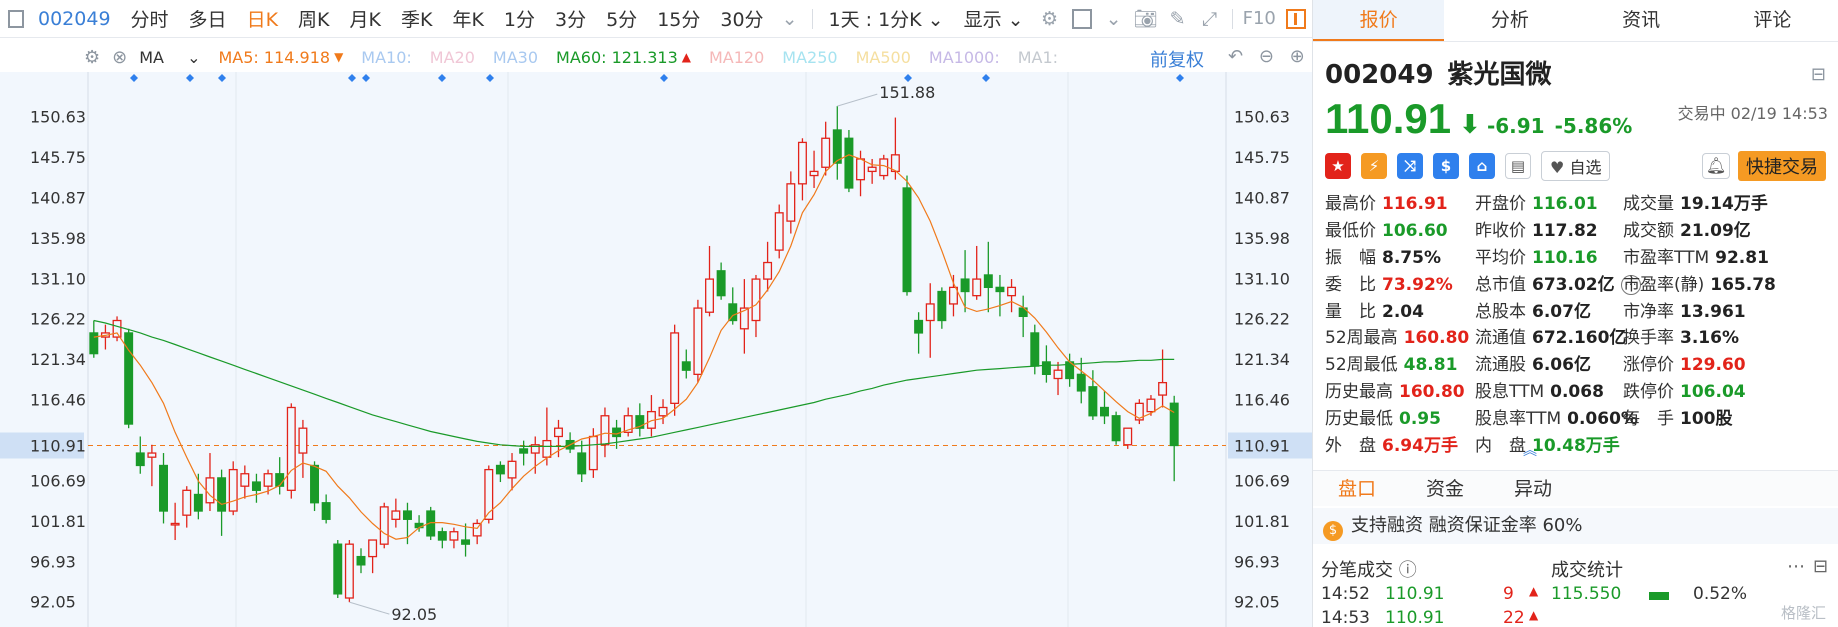 The image size is (1838, 627). I want to click on f10-button: F10, so click(1259, 18).